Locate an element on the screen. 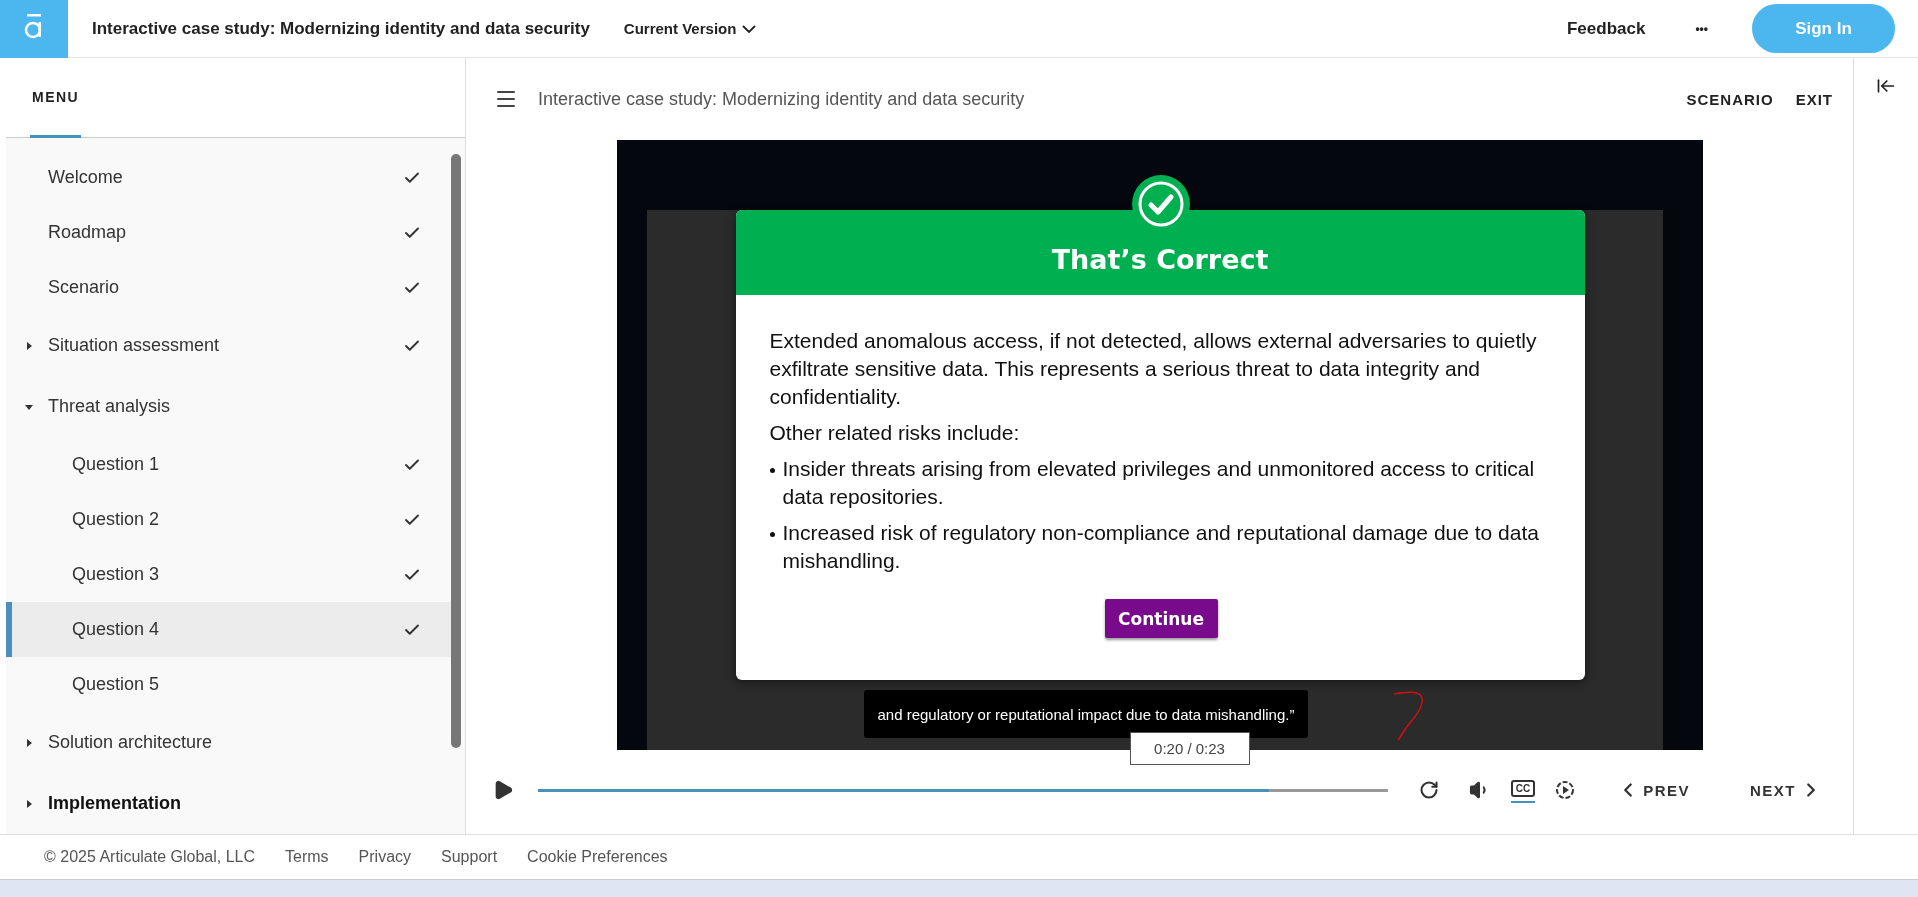 The height and width of the screenshot is (897, 1918). copyright-text: © 2025 Articulate Global, LLC is located at coordinates (150, 857).